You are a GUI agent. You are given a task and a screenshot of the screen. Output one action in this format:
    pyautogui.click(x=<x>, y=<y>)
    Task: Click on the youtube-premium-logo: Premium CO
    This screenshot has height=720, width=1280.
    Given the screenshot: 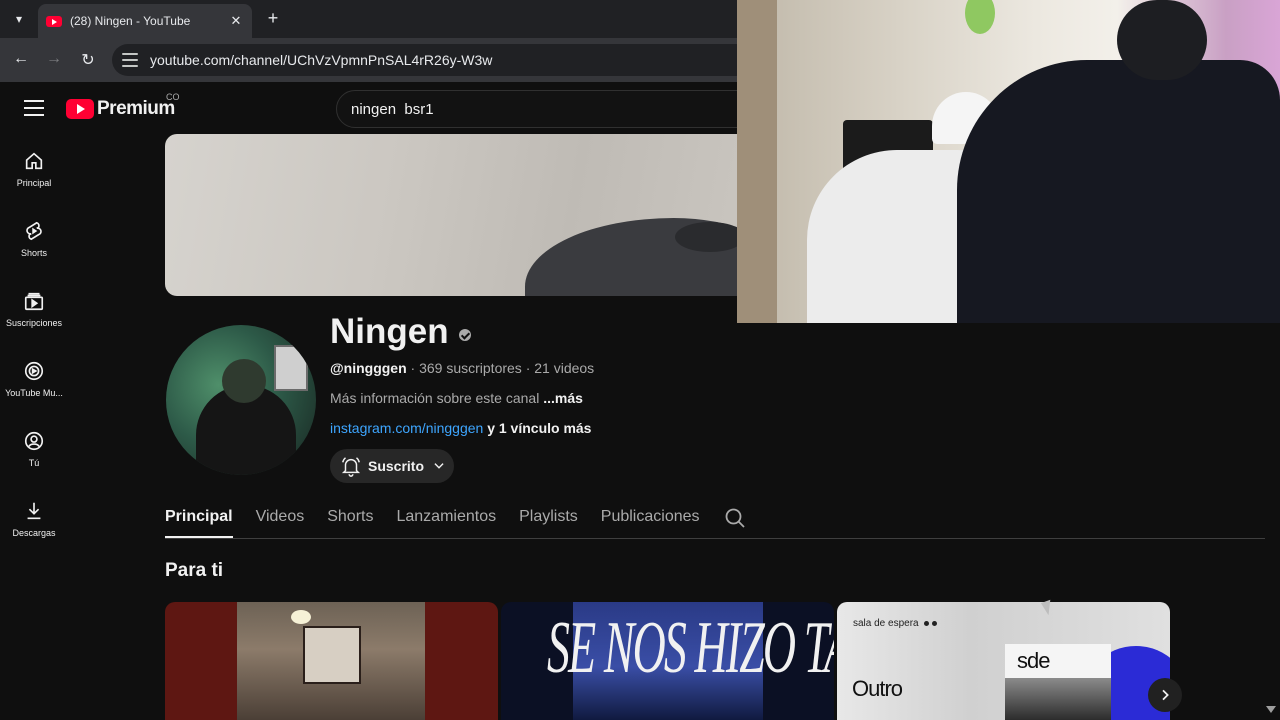 What is the action you would take?
    pyautogui.click(x=123, y=106)
    